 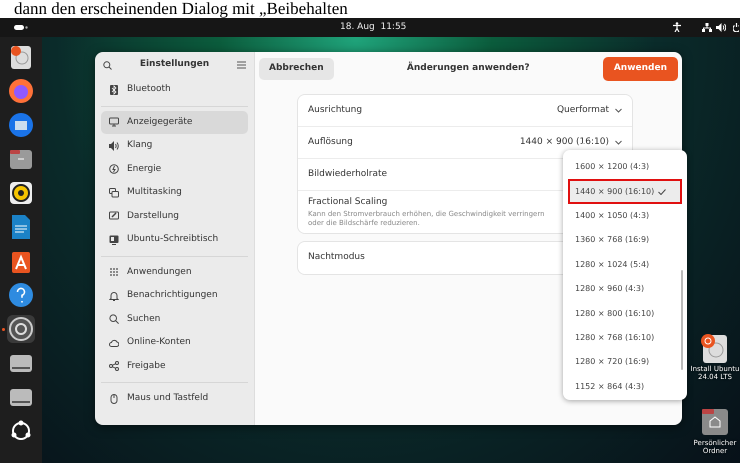 I want to click on clock: 18. Aug 11:55, so click(x=373, y=27).